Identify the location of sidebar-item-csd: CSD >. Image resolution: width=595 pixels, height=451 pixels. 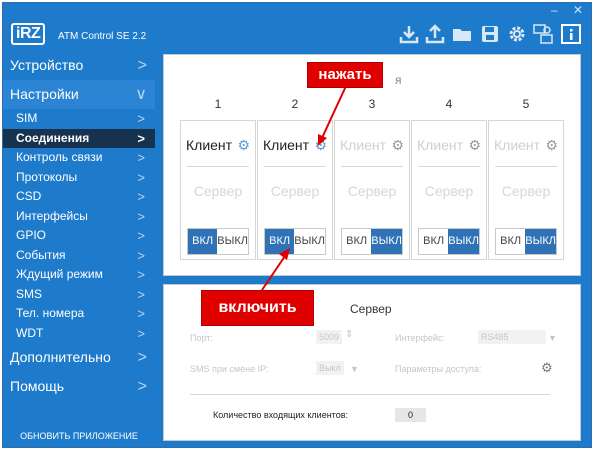
(79, 197).